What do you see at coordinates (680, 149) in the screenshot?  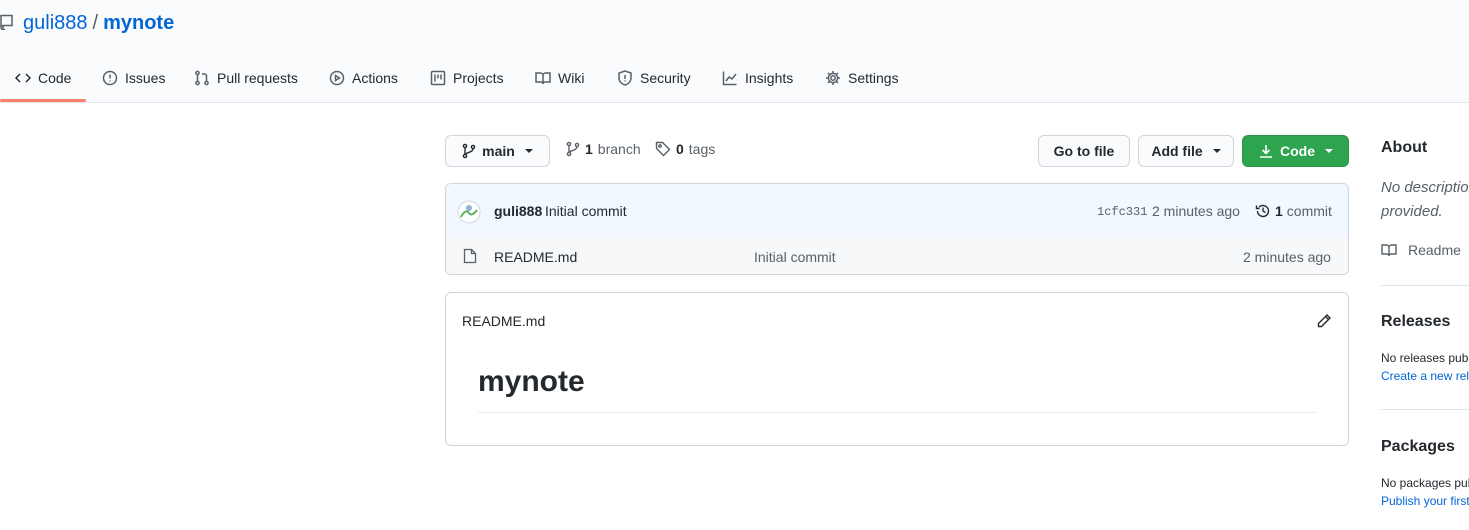 I see `tag-count: 0` at bounding box center [680, 149].